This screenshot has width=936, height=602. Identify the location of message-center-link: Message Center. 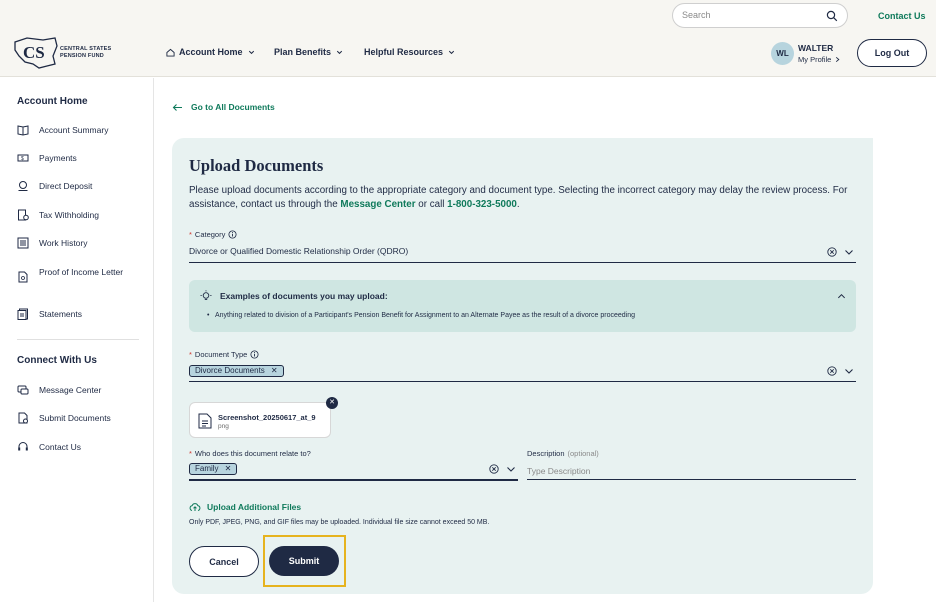
(377, 204).